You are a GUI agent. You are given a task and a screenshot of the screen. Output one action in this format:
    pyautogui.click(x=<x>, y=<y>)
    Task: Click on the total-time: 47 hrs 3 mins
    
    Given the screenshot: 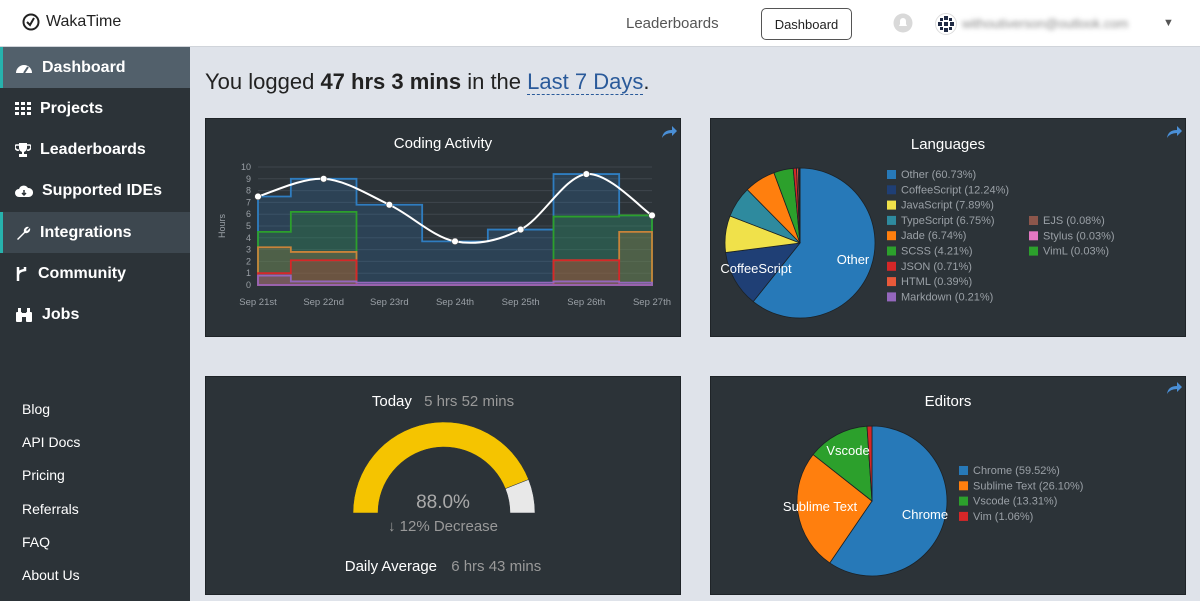 What is the action you would take?
    pyautogui.click(x=391, y=81)
    